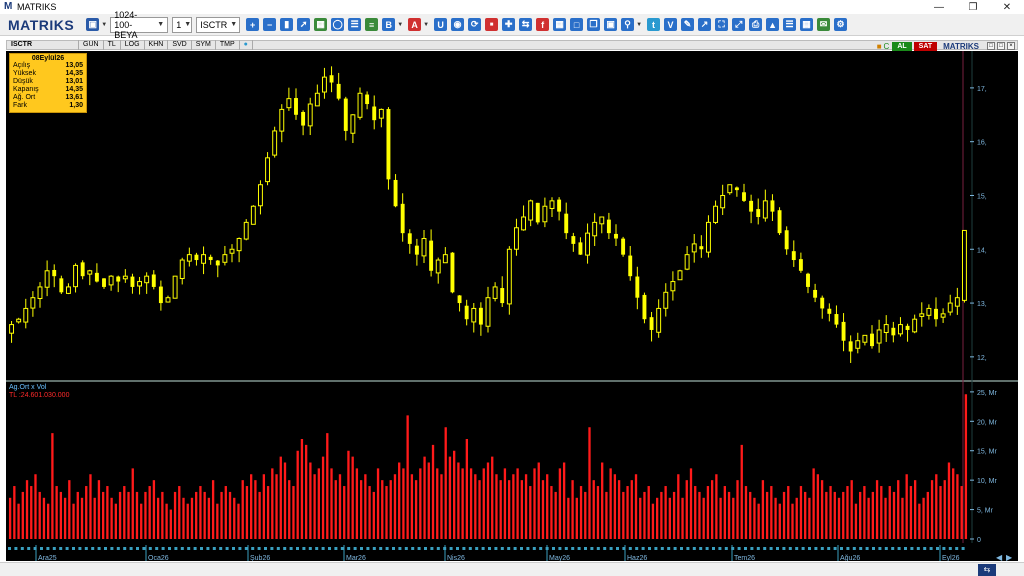 This screenshot has width=1024, height=576. I want to click on scroll-right-icon: ▶, so click(1009, 557).